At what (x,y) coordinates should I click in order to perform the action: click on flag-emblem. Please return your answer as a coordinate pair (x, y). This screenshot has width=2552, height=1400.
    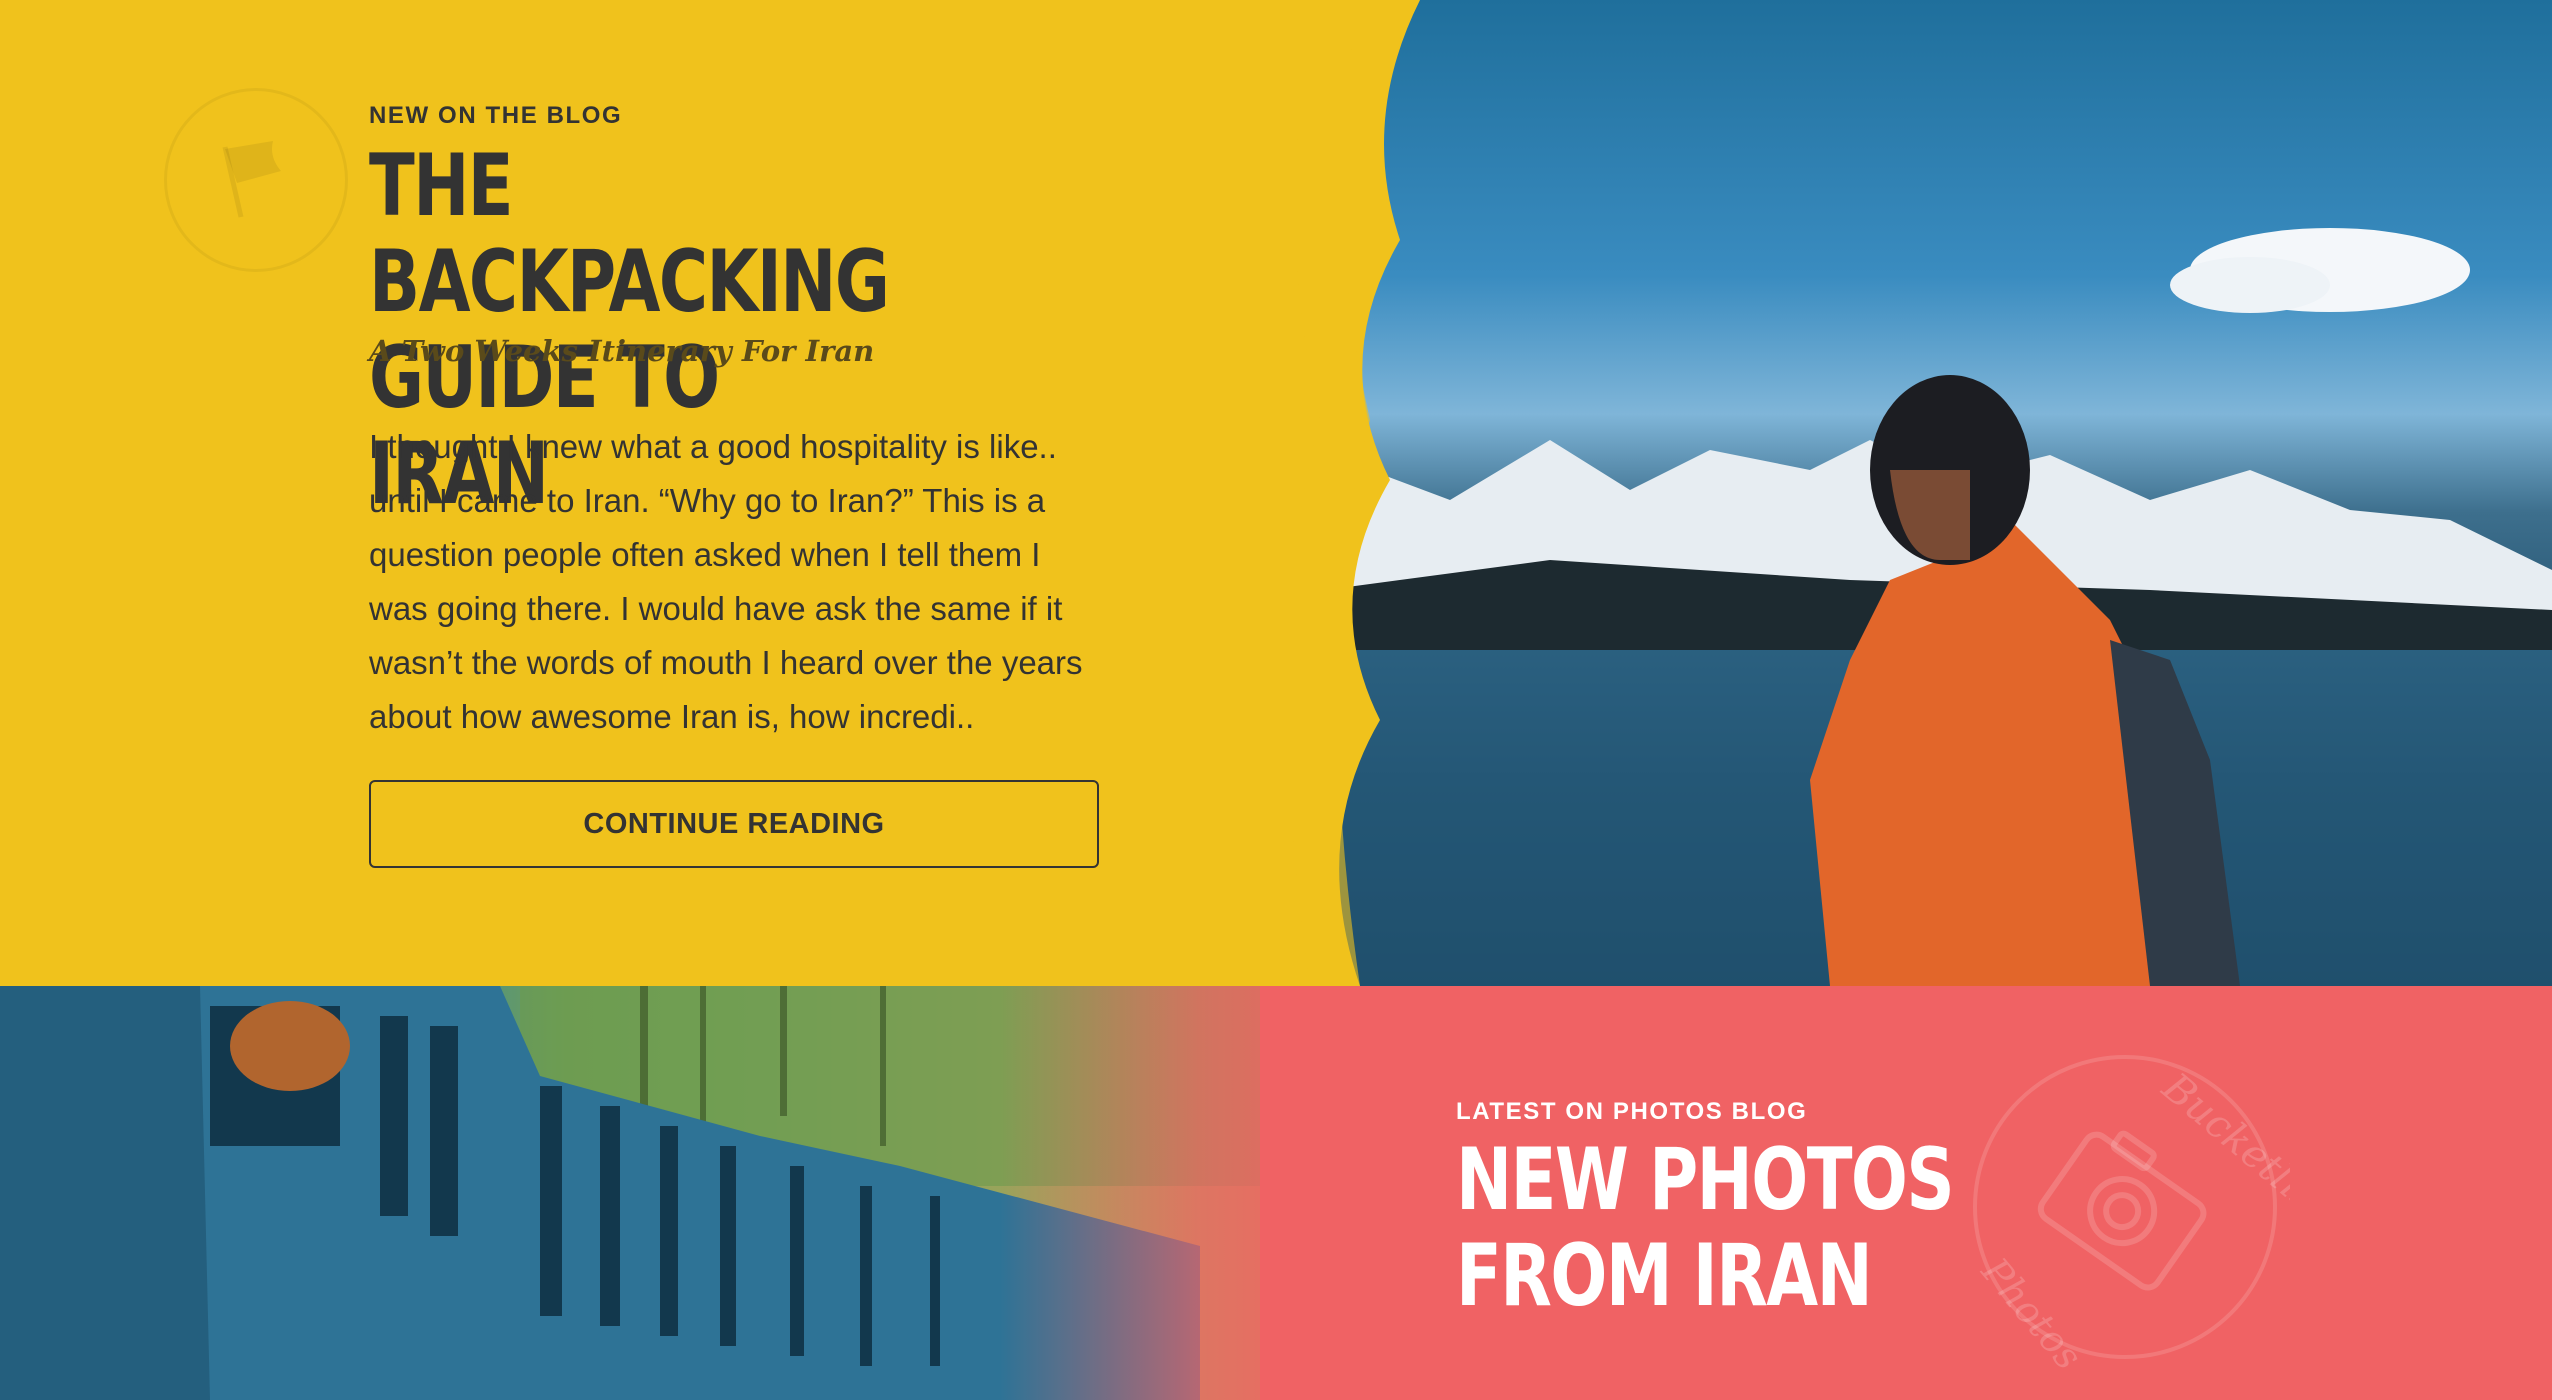
    Looking at the image, I should click on (256, 180).